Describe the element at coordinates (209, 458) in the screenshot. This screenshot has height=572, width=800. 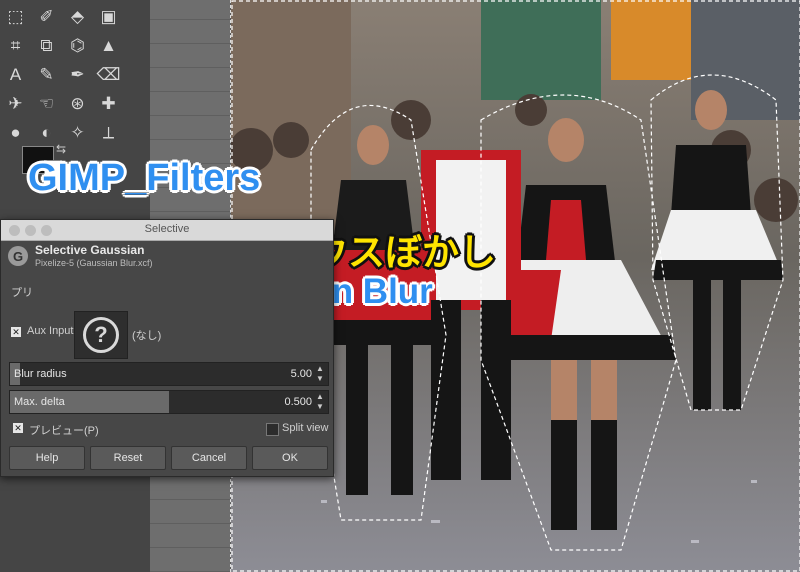
I see `cancel-button: Cancel` at that location.